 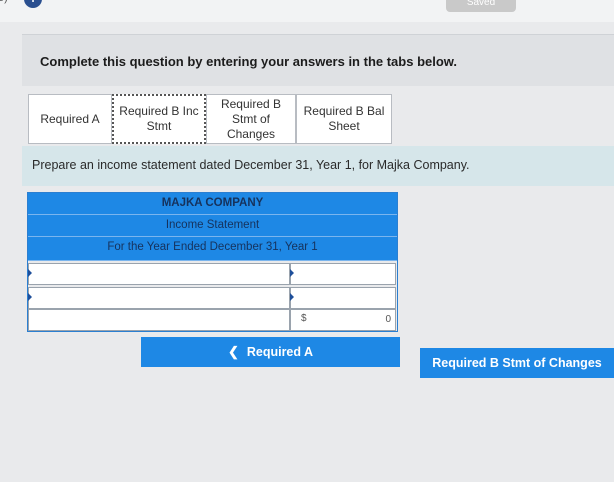 What do you see at coordinates (344, 119) in the screenshot?
I see `tab-required-b-bal-sheet: Required B Bal Sheet` at bounding box center [344, 119].